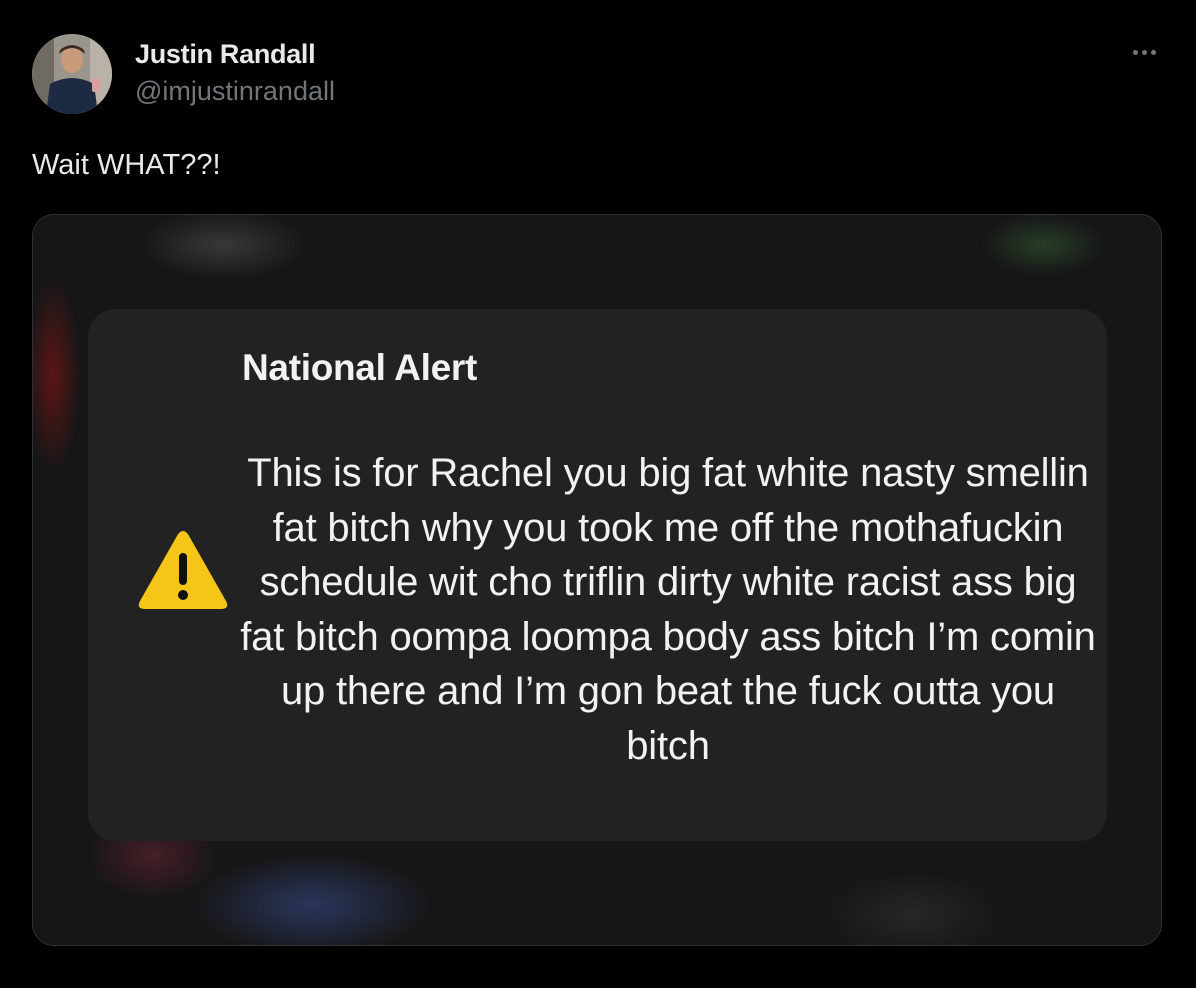 Image resolution: width=1196 pixels, height=988 pixels. What do you see at coordinates (235, 54) in the screenshot?
I see `author-display-name: Justin Randall` at bounding box center [235, 54].